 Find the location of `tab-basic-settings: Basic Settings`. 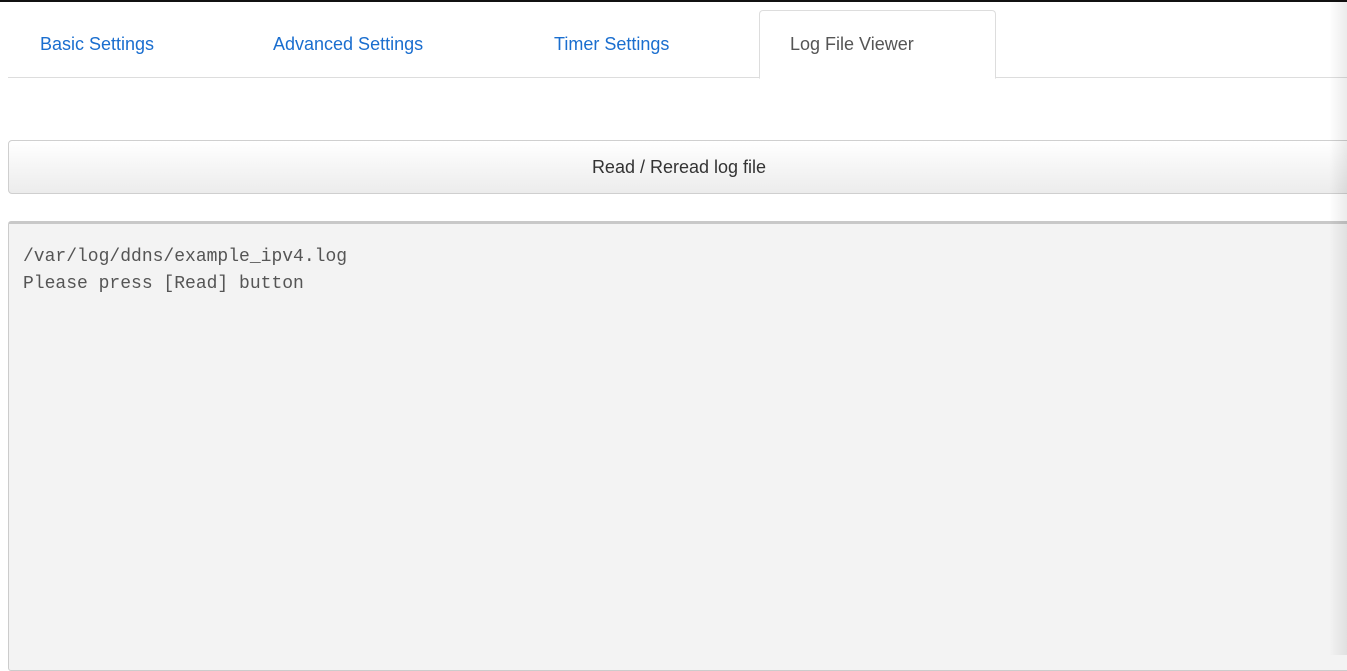

tab-basic-settings: Basic Settings is located at coordinates (97, 44).